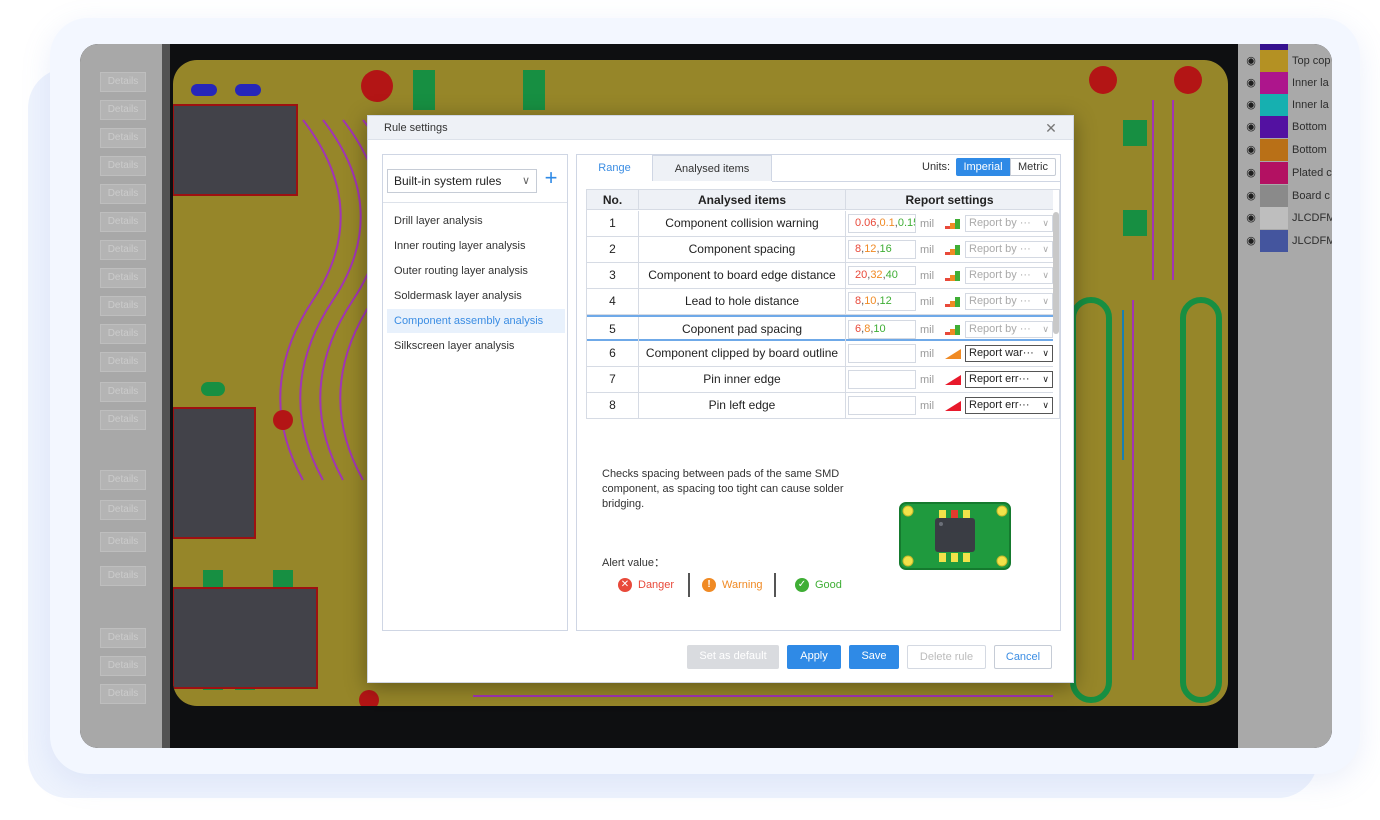 The image size is (1380, 820). I want to click on report-mode-select: Report war··· ∨, so click(1009, 353).